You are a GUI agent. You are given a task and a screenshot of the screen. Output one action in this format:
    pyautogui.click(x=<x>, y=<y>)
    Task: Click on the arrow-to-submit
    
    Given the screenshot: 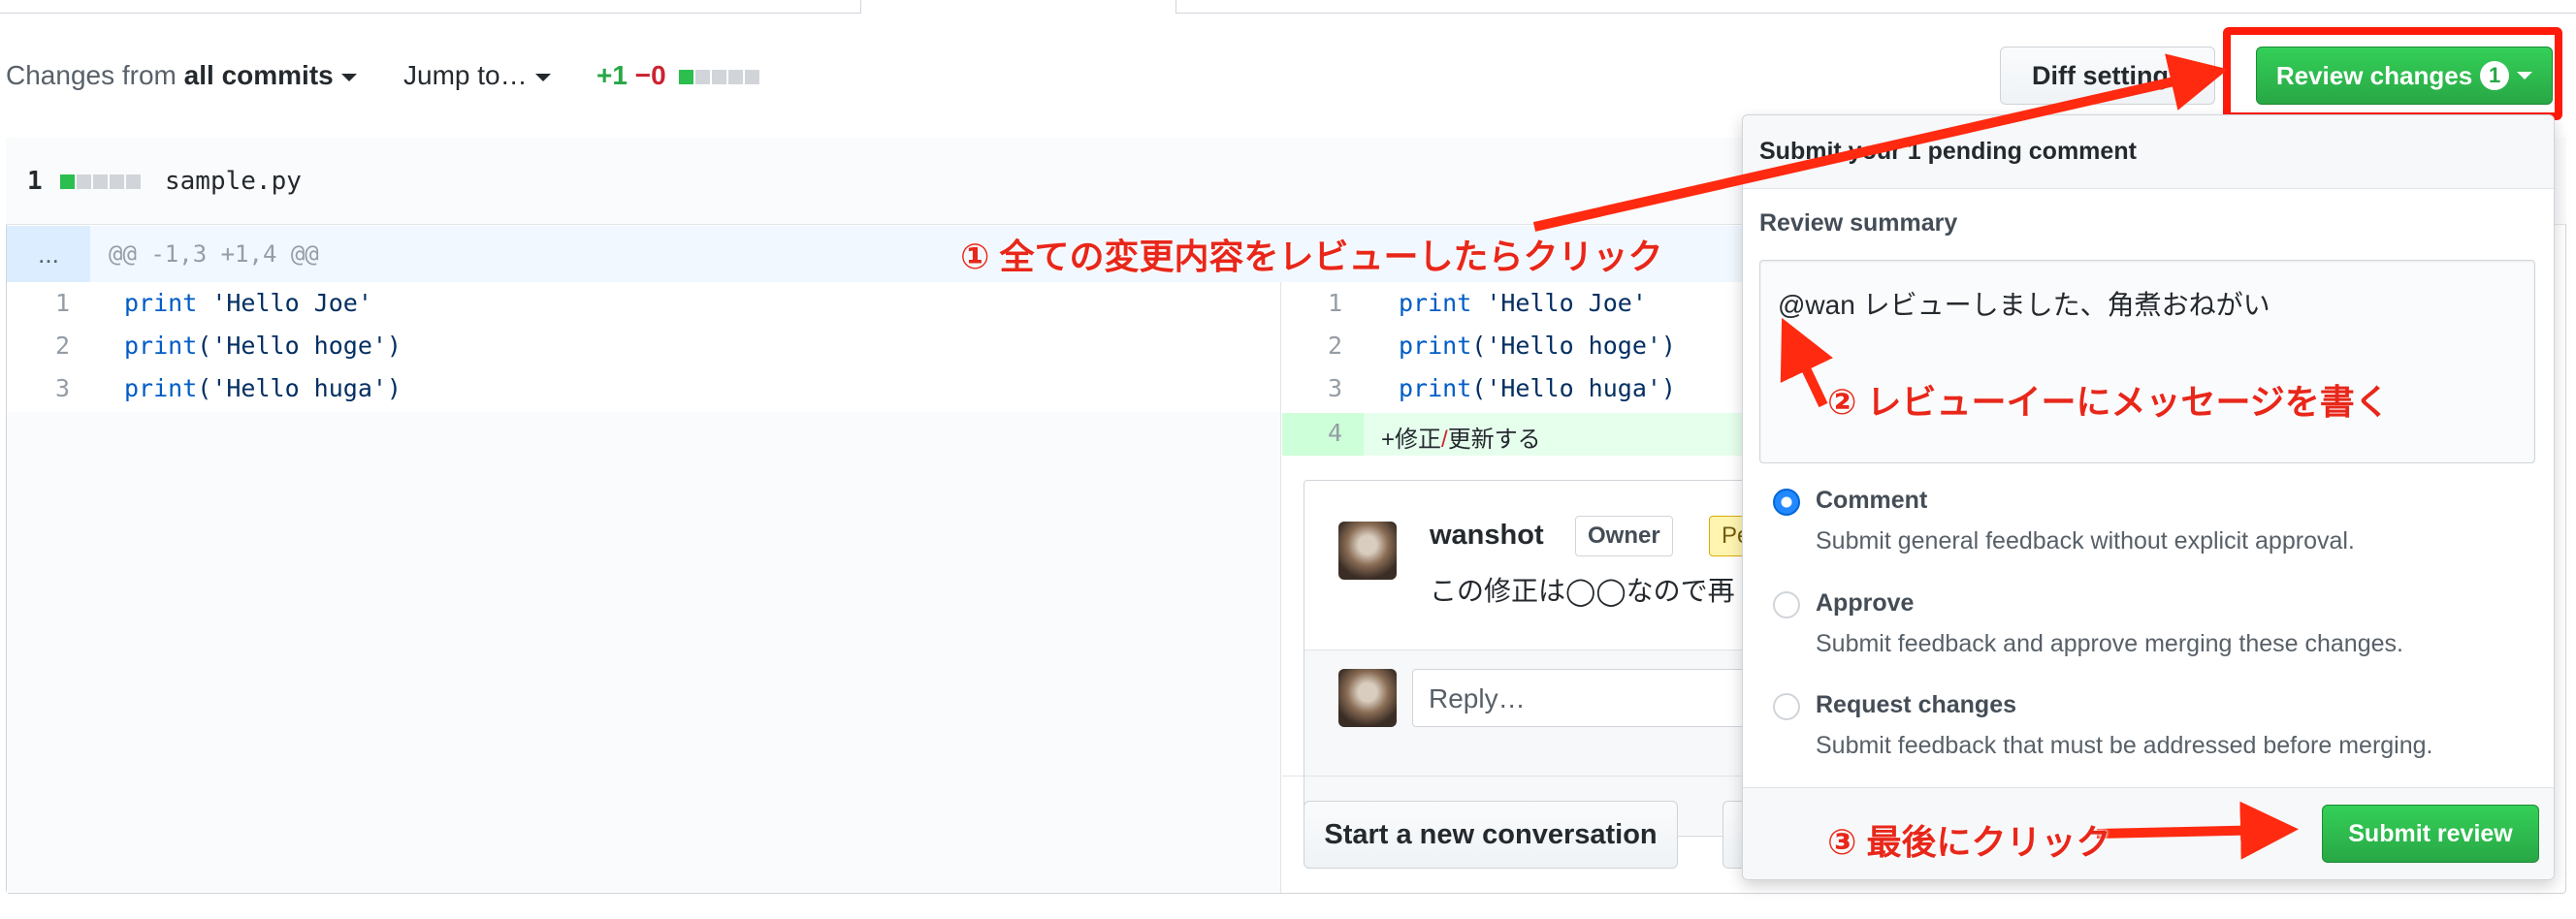 What is the action you would take?
    pyautogui.click(x=2197, y=830)
    